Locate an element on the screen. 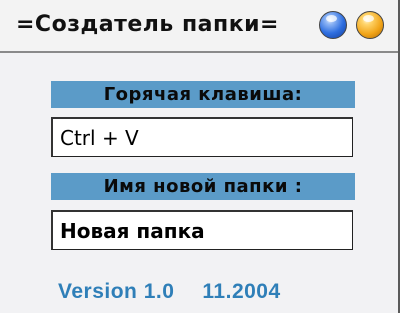 The width and height of the screenshot is (400, 313). version-date: 11.2004 is located at coordinates (241, 291).